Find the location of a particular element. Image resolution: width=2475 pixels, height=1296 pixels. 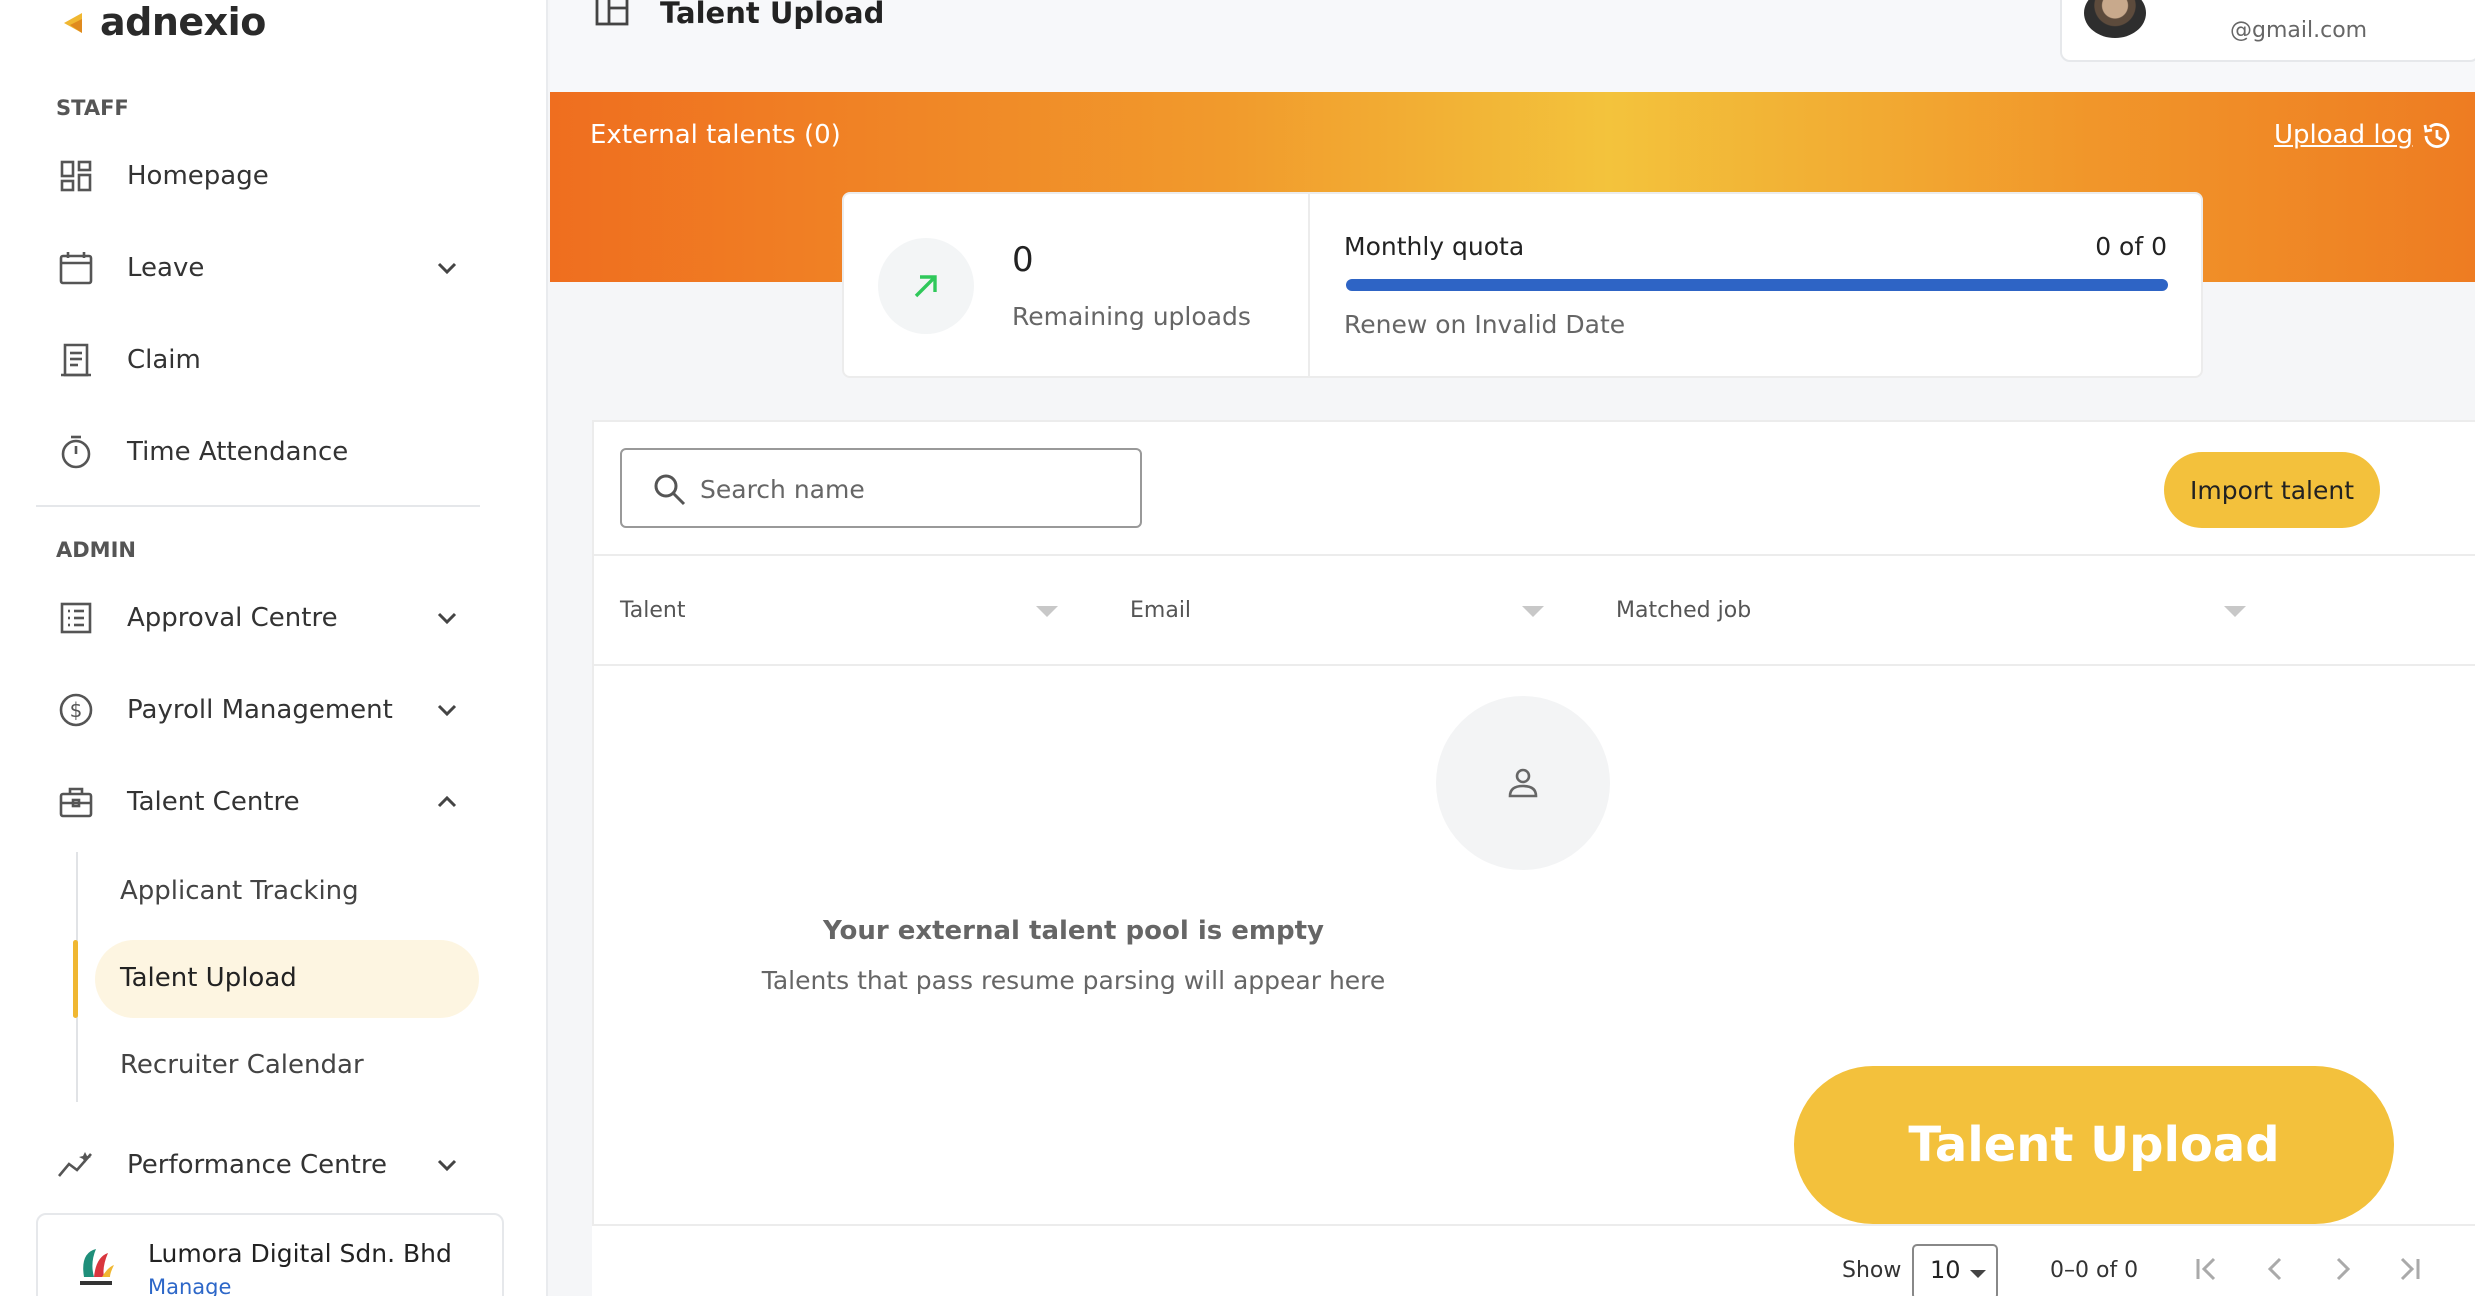

monthly-quota-value: 0 of 0 is located at coordinates (2131, 246).